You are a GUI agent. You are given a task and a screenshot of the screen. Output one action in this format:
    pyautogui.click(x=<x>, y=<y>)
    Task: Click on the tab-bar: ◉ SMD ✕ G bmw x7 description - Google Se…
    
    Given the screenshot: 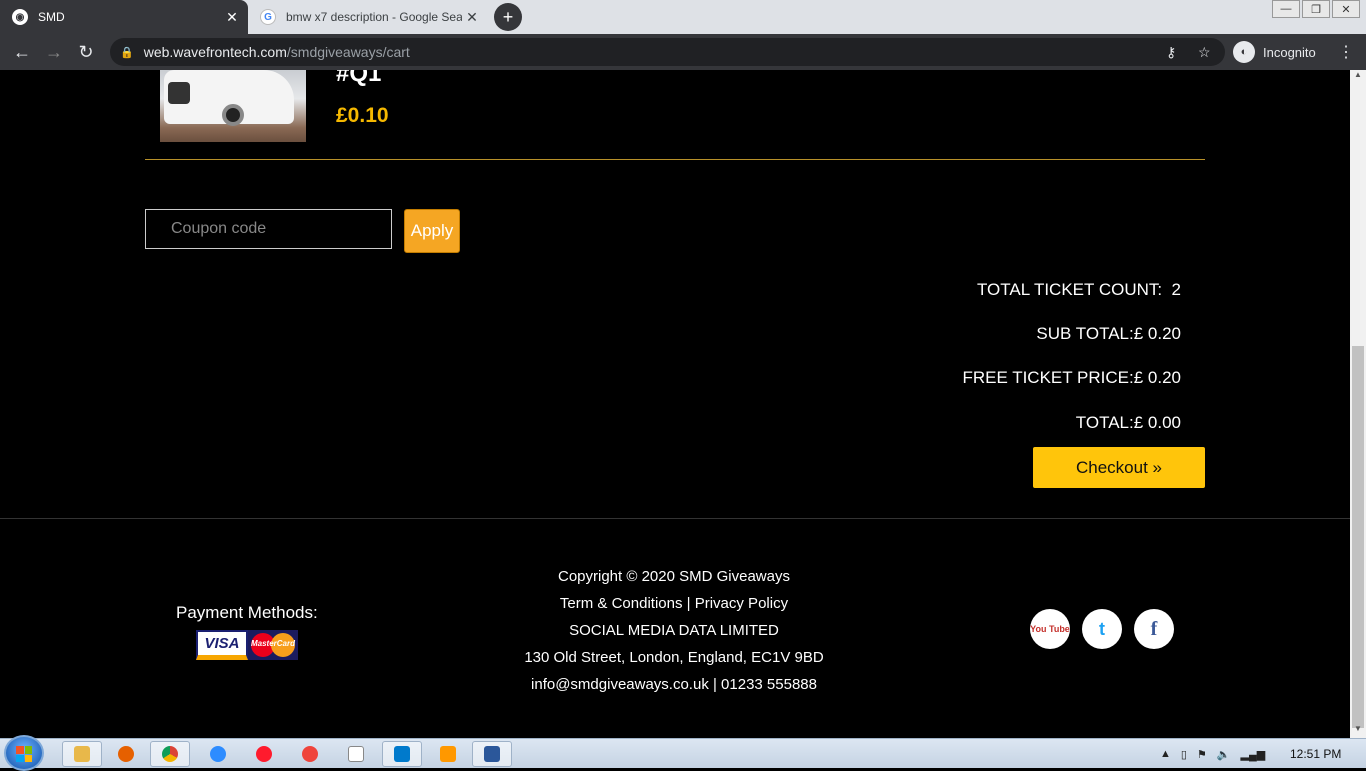 What is the action you would take?
    pyautogui.click(x=683, y=17)
    